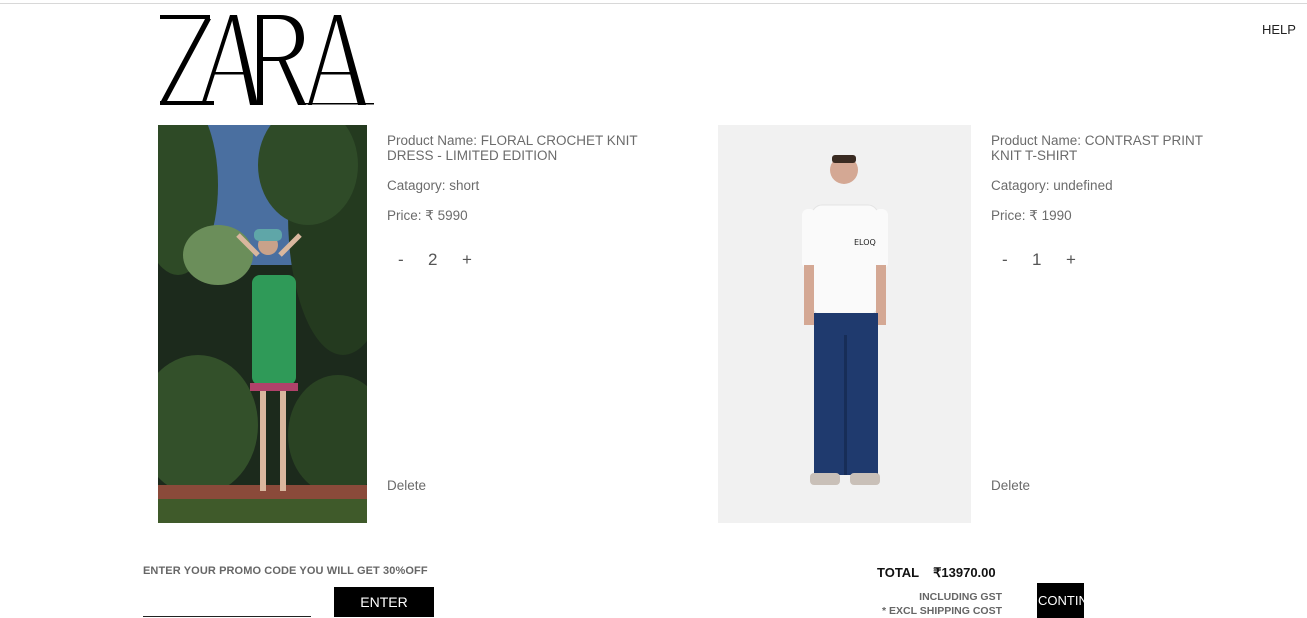  What do you see at coordinates (1052, 185) in the screenshot?
I see `product-category: Catagory: undefined` at bounding box center [1052, 185].